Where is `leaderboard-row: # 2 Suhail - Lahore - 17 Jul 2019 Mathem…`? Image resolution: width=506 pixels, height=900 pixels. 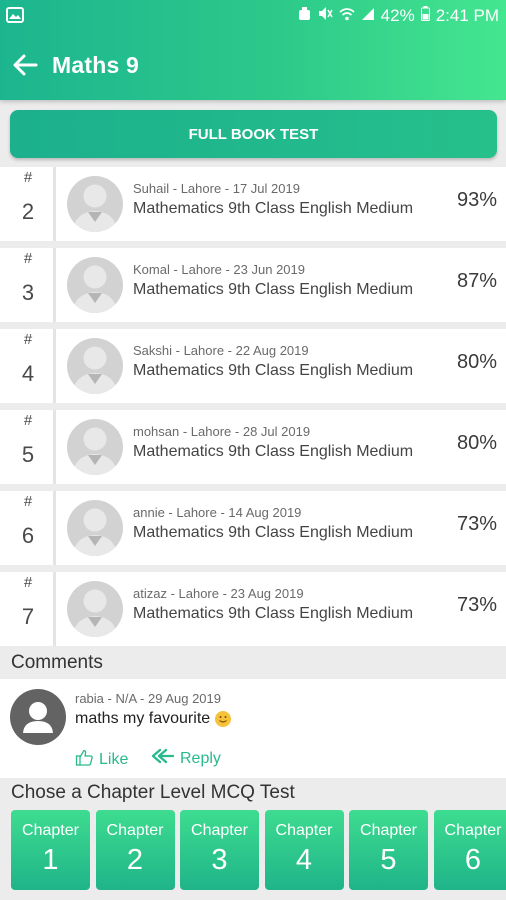 leaderboard-row: # 2 Suhail - Lahore - 17 Jul 2019 Mathem… is located at coordinates (253, 204).